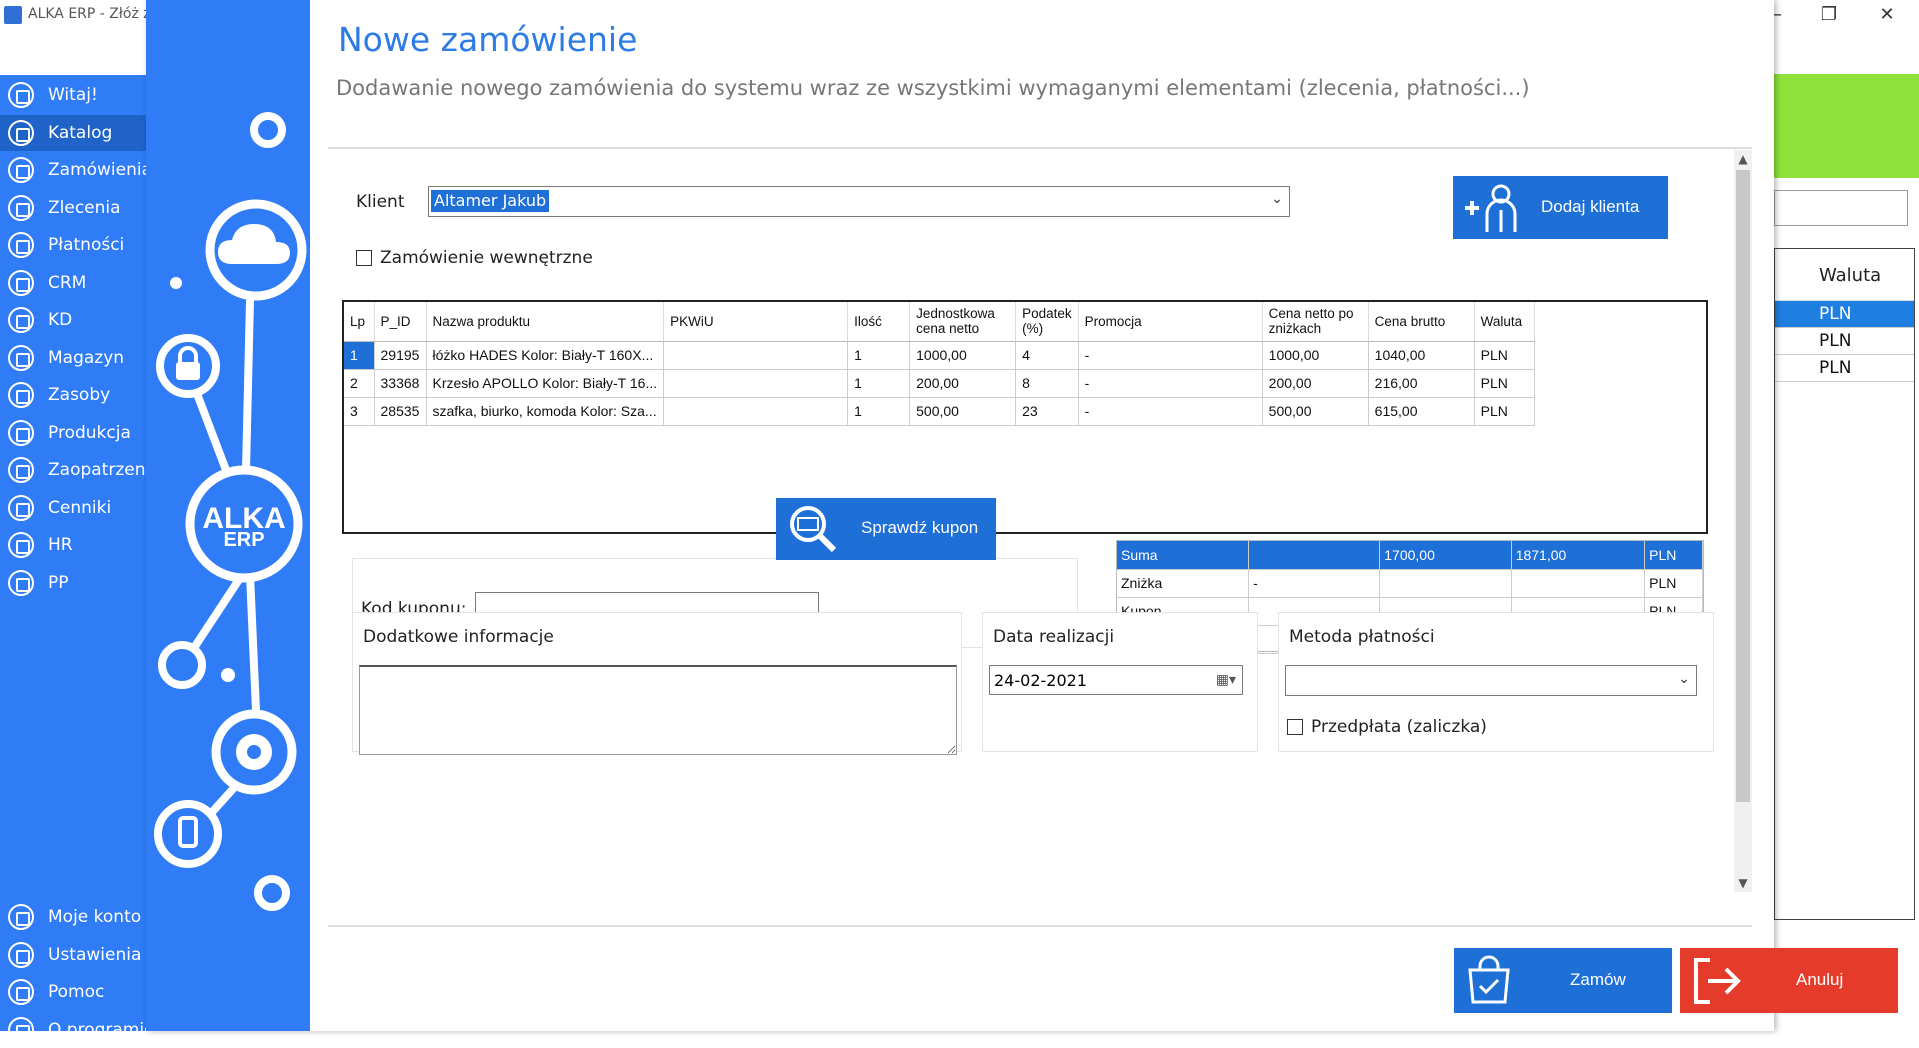 The height and width of the screenshot is (1048, 1919). Describe the element at coordinates (60, 320) in the screenshot. I see `sidebar-item-label: KD` at that location.